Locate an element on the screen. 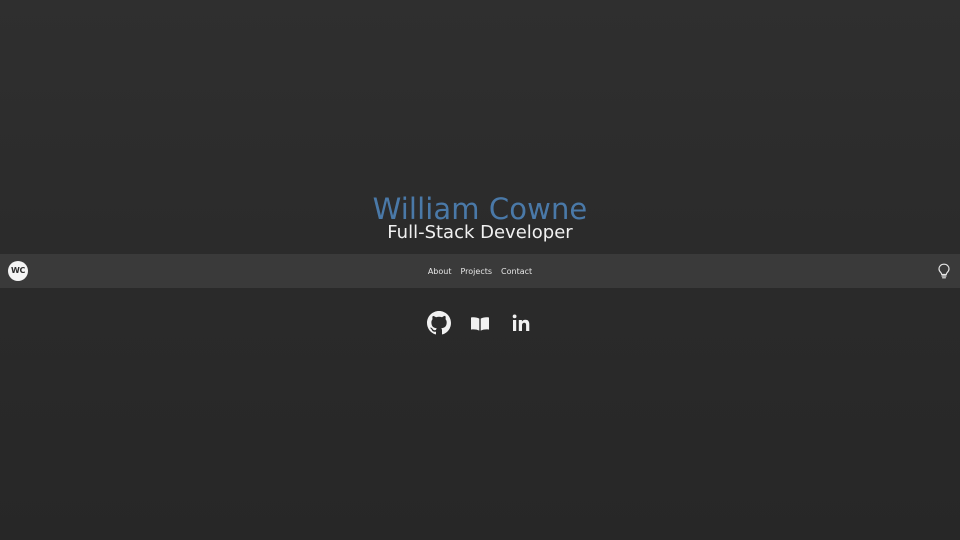 This screenshot has height=540, width=960. hero-role: Full-Stack Developer is located at coordinates (480, 232).